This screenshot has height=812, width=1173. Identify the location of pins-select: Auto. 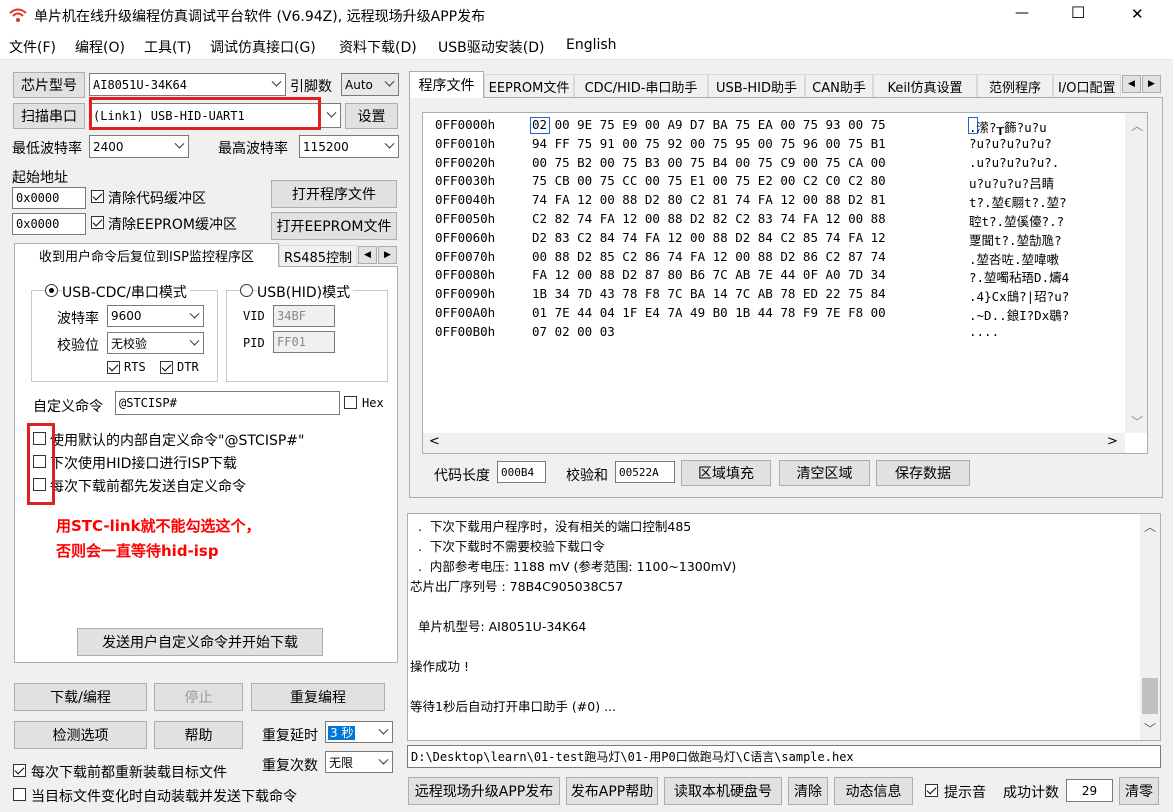
(370, 84).